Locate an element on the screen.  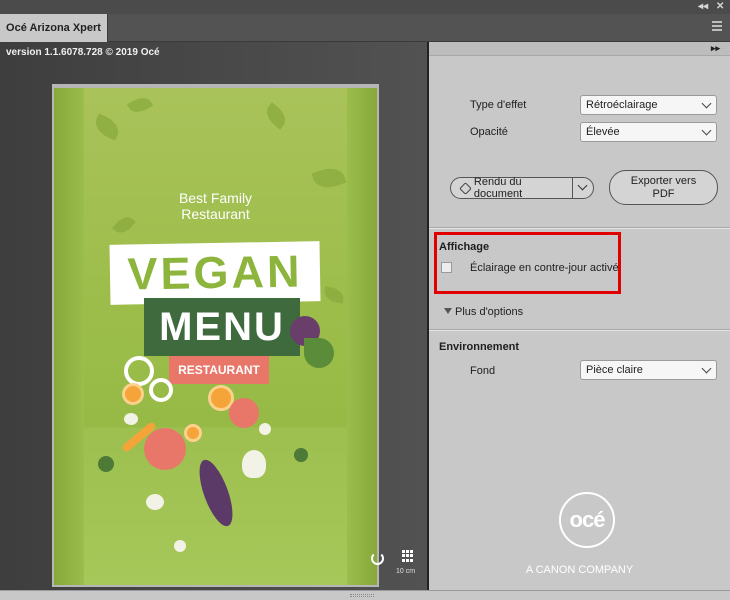
canon-tagline: A CANON COMPANY is located at coordinates (579, 570).